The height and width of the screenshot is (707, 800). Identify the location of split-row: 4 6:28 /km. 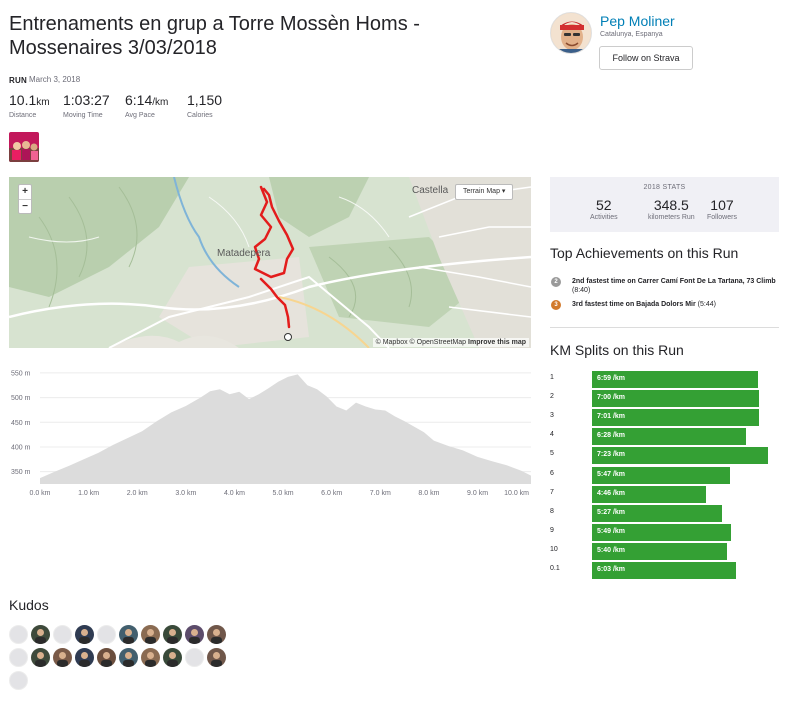
(664, 437).